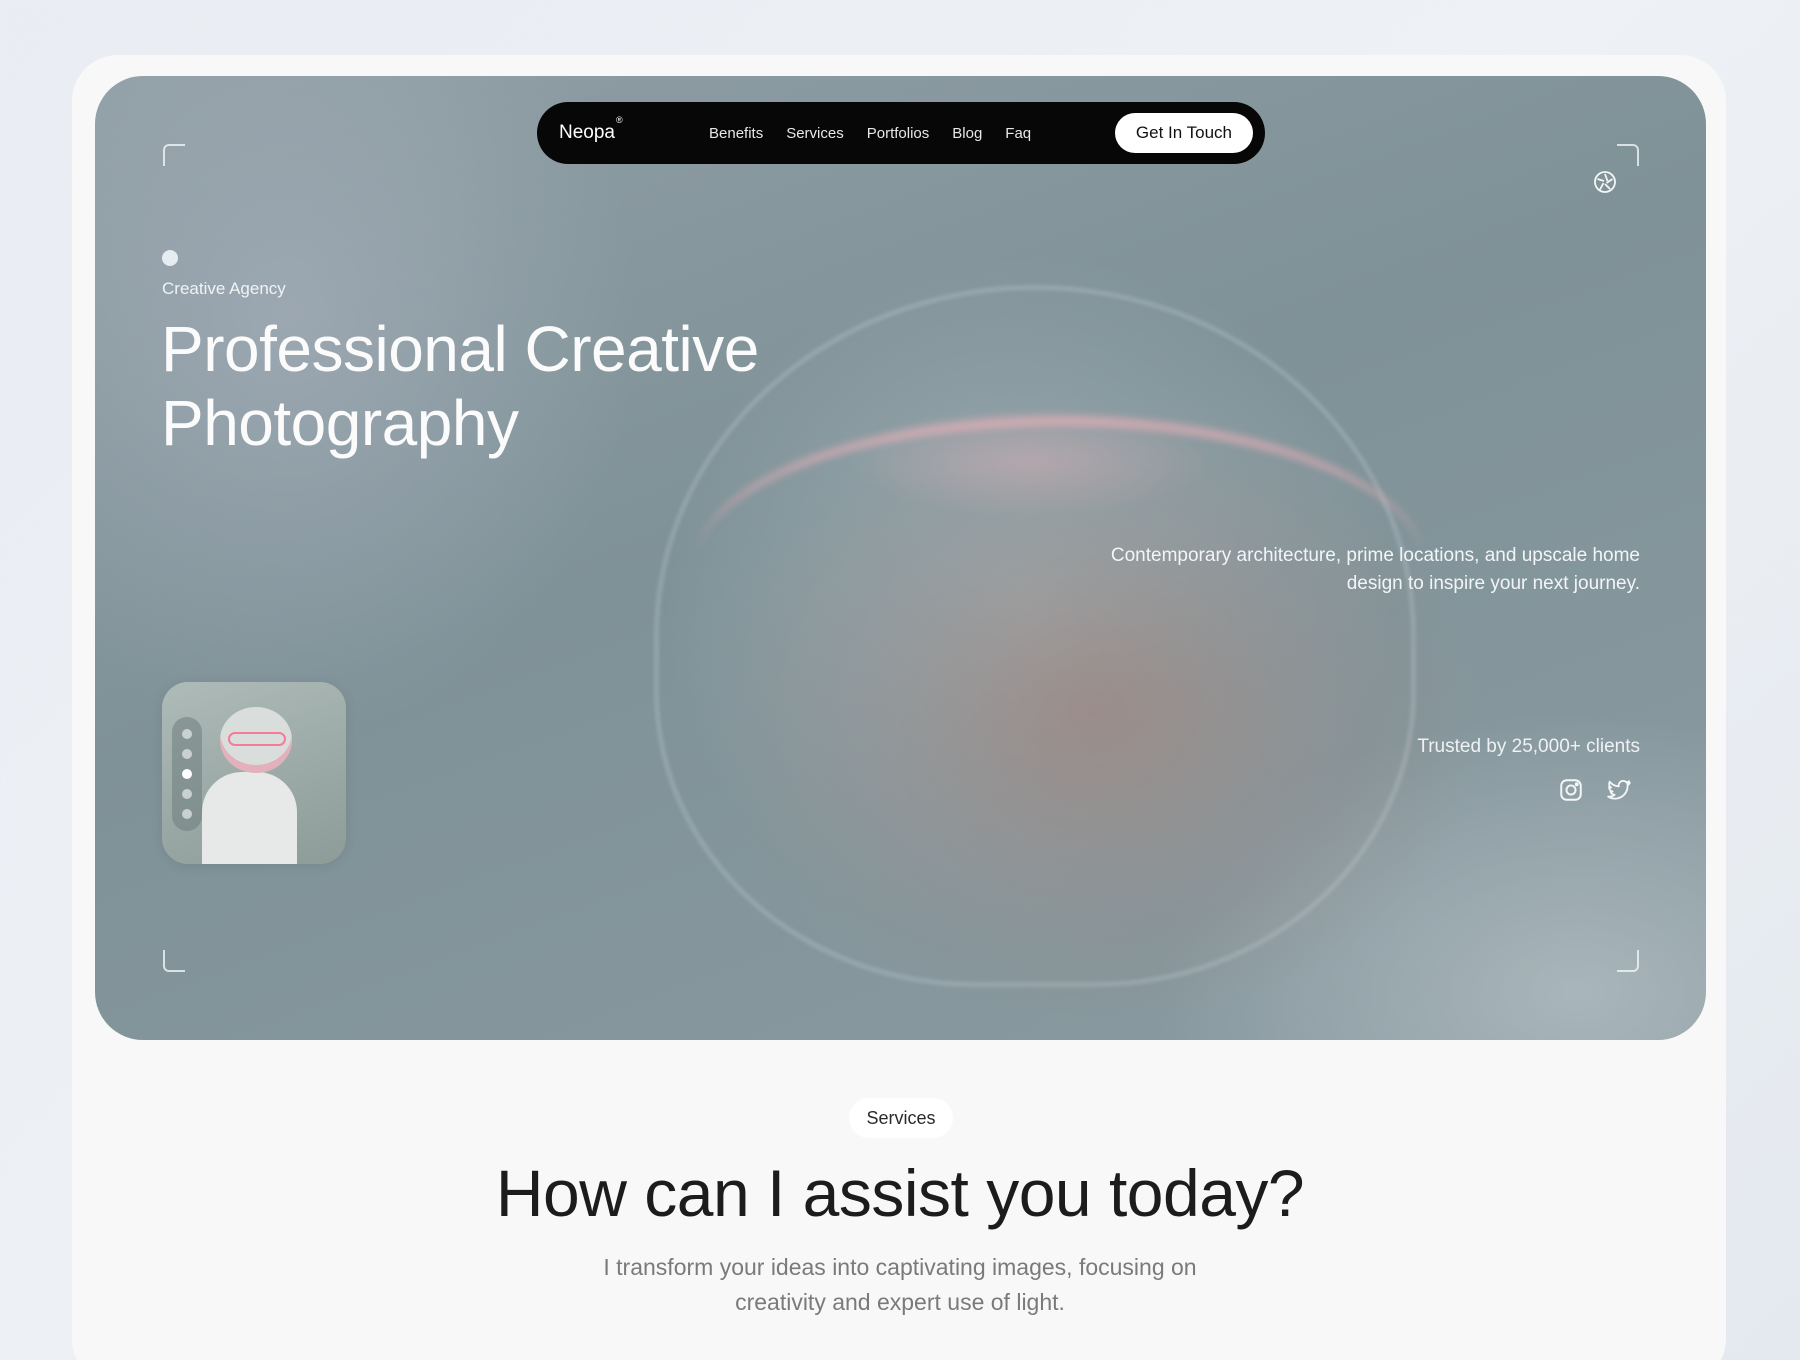  I want to click on services-tag: Services, so click(901, 1118).